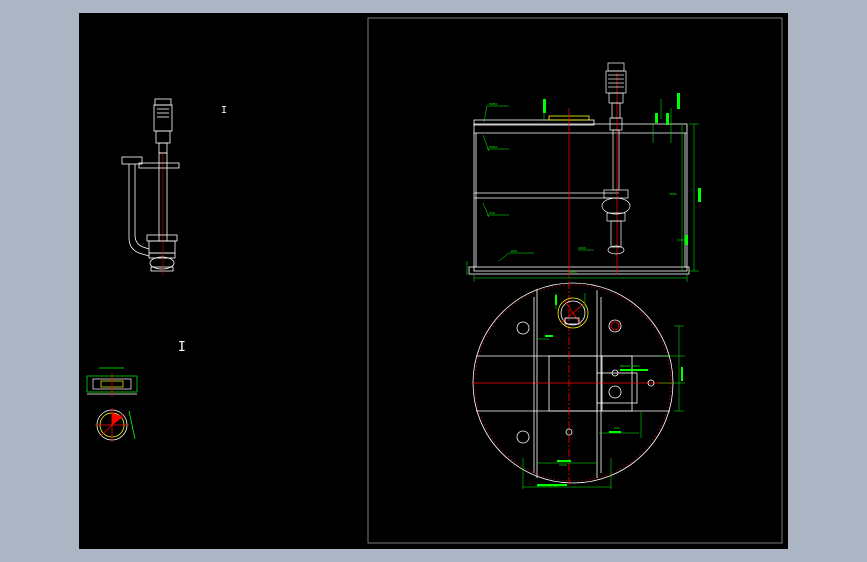  I want to click on plan-dimension-labels, so click(610, 390).